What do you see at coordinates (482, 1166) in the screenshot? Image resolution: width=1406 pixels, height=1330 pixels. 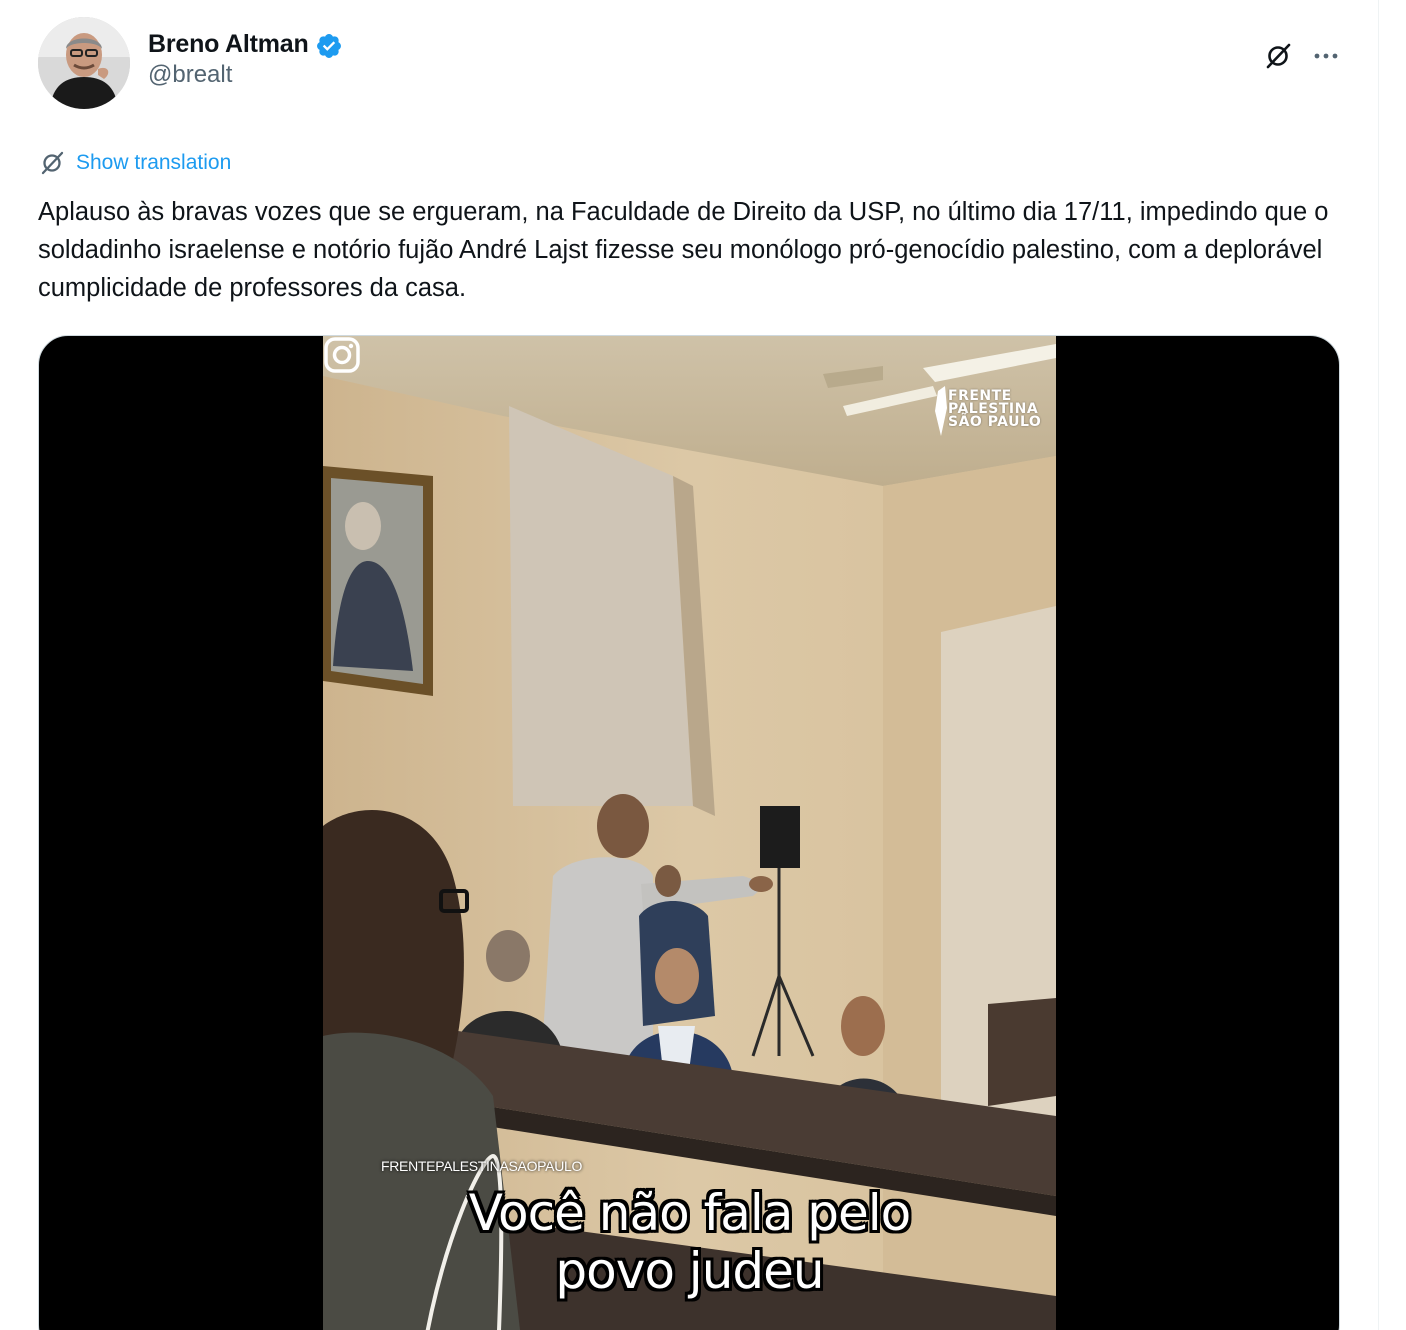 I see `instagram-handle: FRENTEPALESTINASAOPAULO` at bounding box center [482, 1166].